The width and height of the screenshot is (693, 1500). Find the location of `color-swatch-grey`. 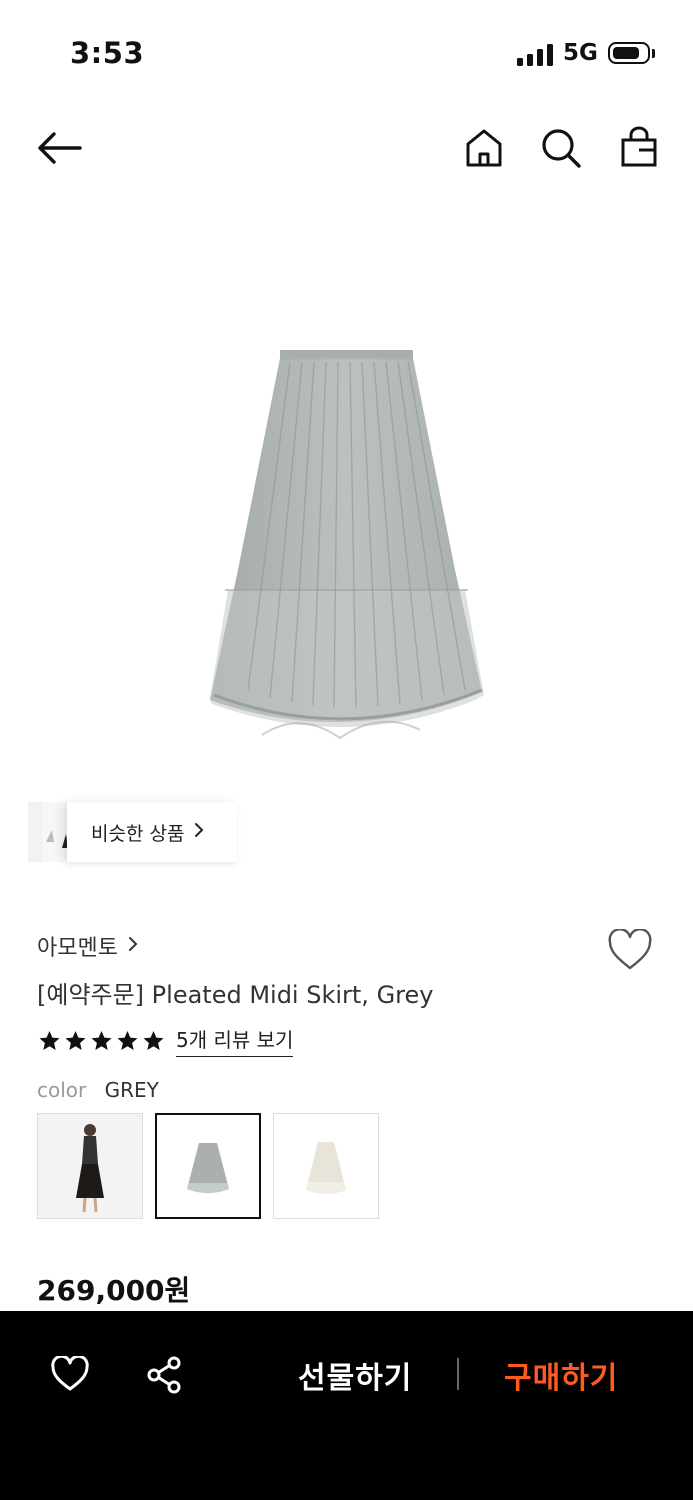

color-swatch-grey is located at coordinates (208, 1166).